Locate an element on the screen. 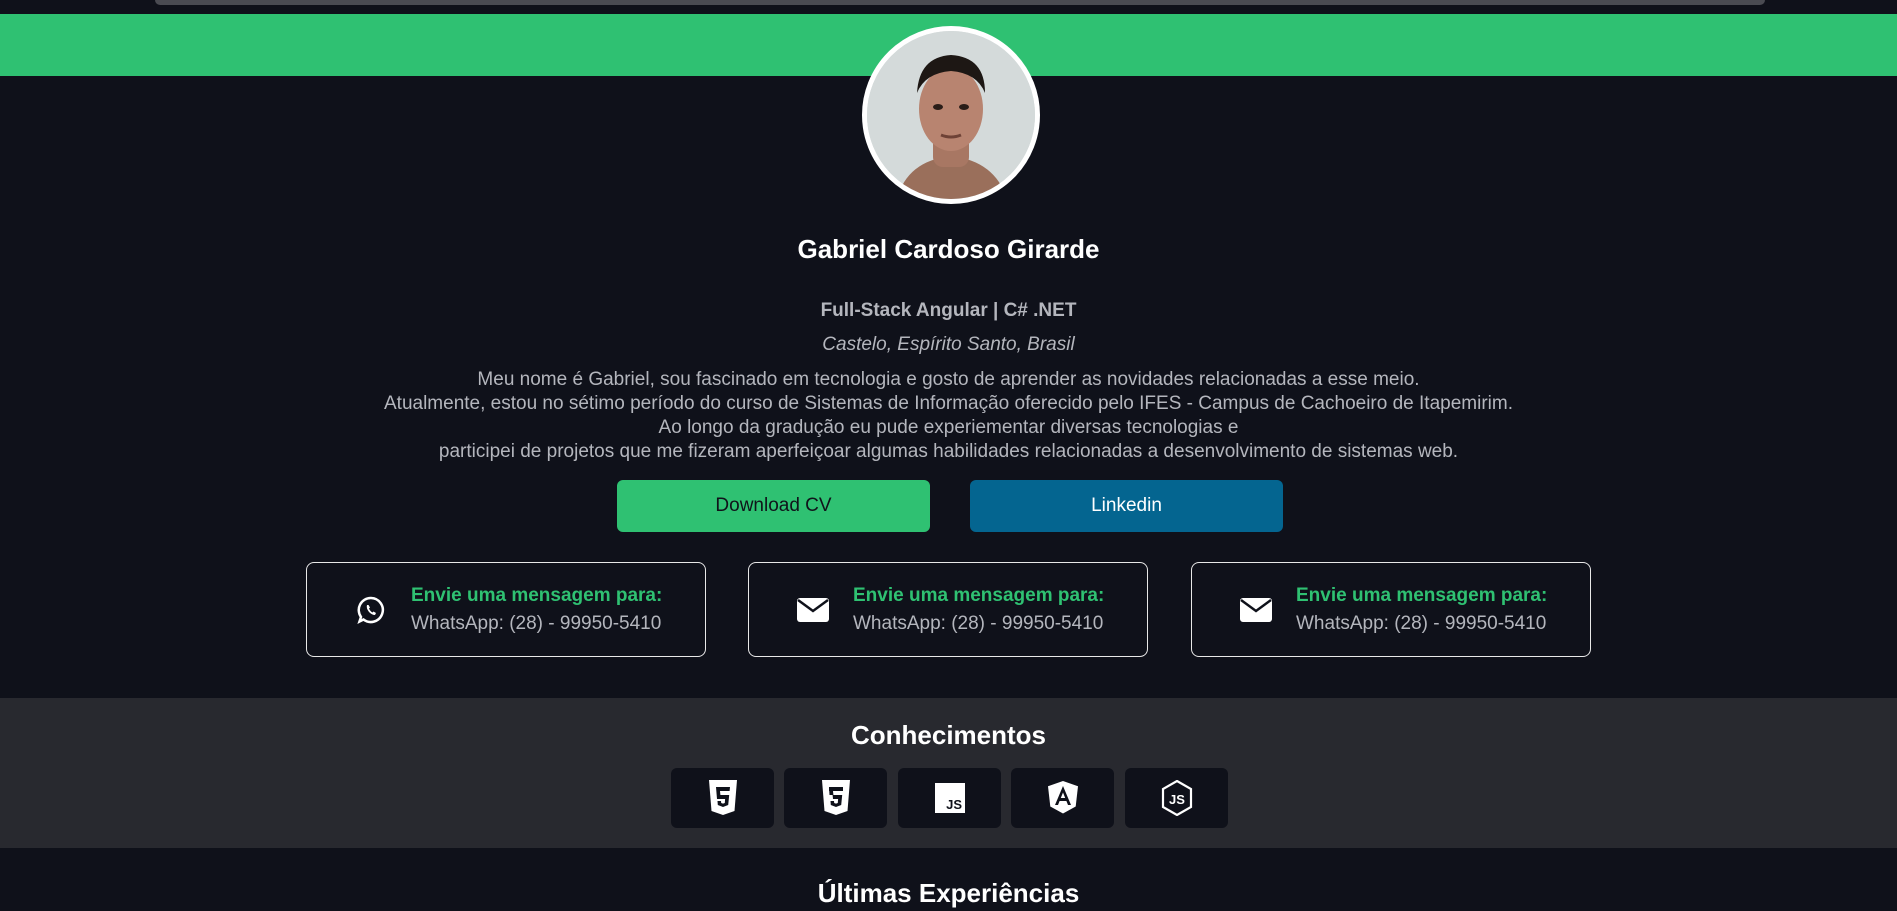 This screenshot has width=1897, height=911. avatar is located at coordinates (951, 115).